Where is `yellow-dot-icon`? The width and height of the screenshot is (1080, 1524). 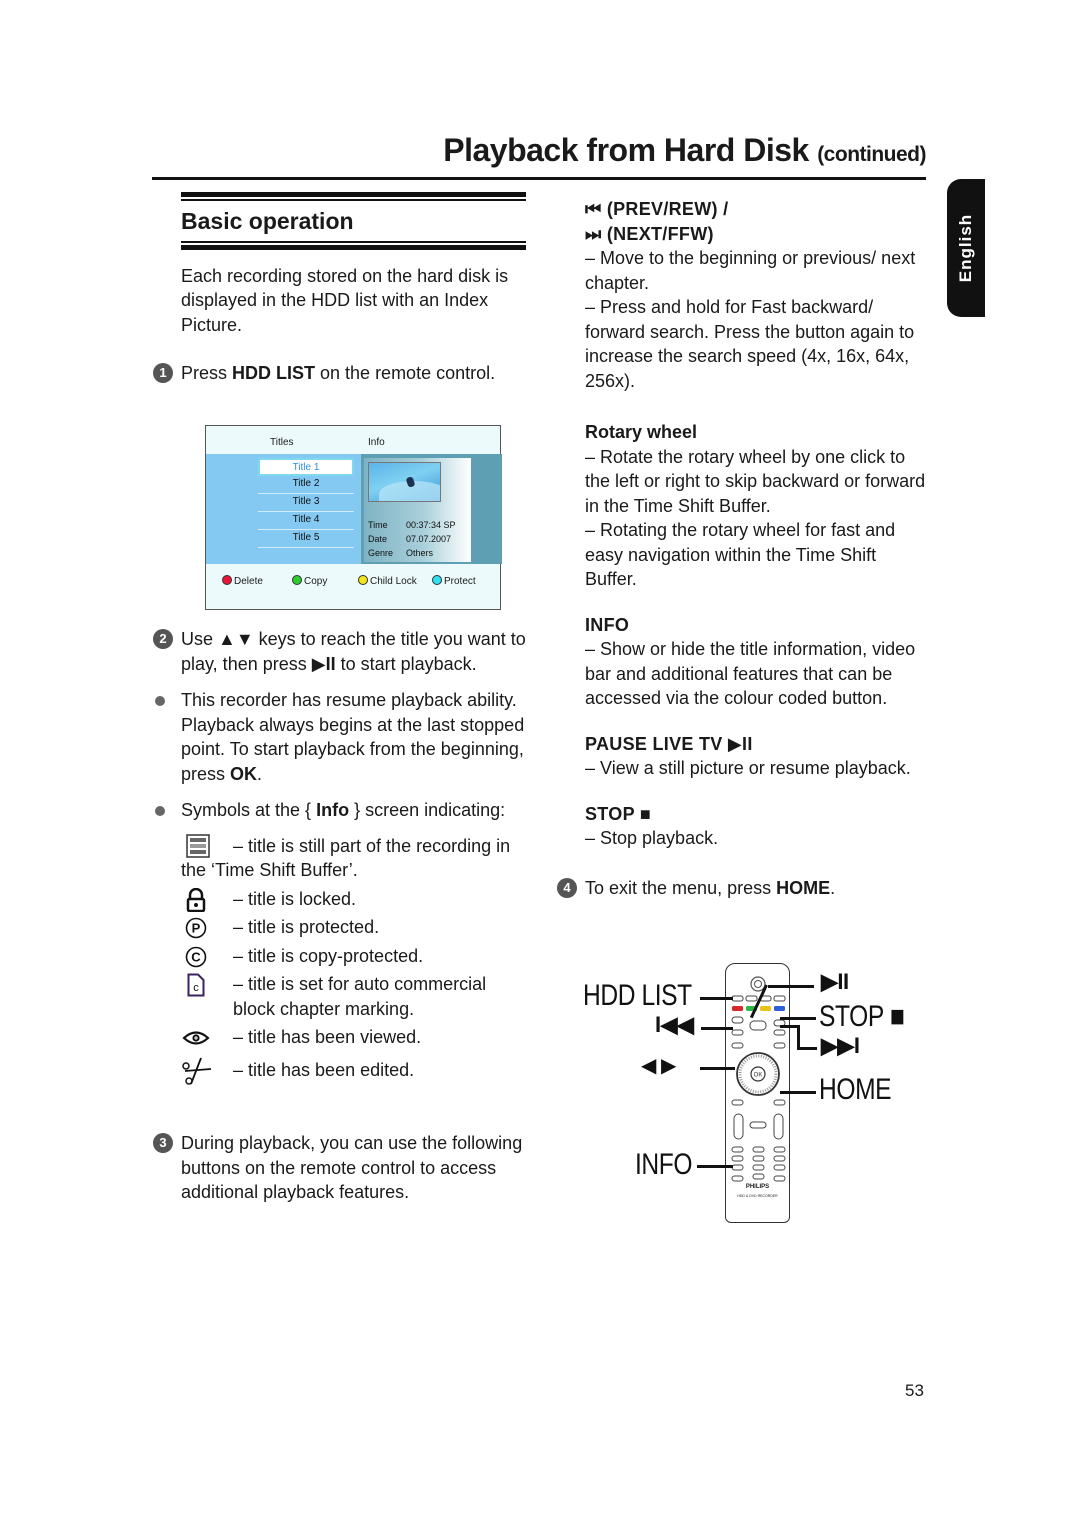
yellow-dot-icon is located at coordinates (363, 580).